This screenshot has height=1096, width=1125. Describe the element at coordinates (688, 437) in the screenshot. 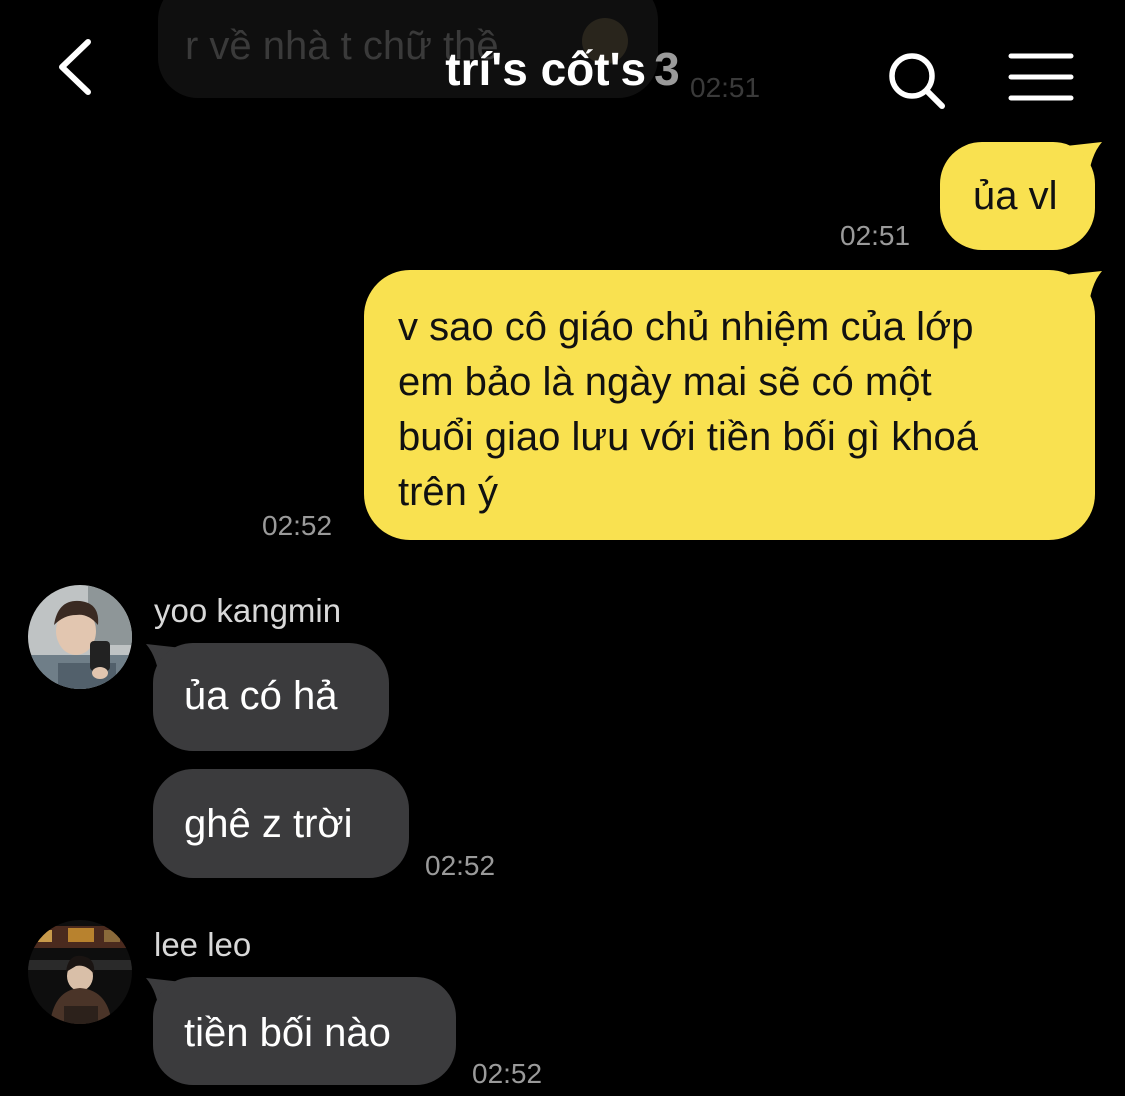

I see `message-line: buổi giao lưu với tiền bối gì khoá` at that location.